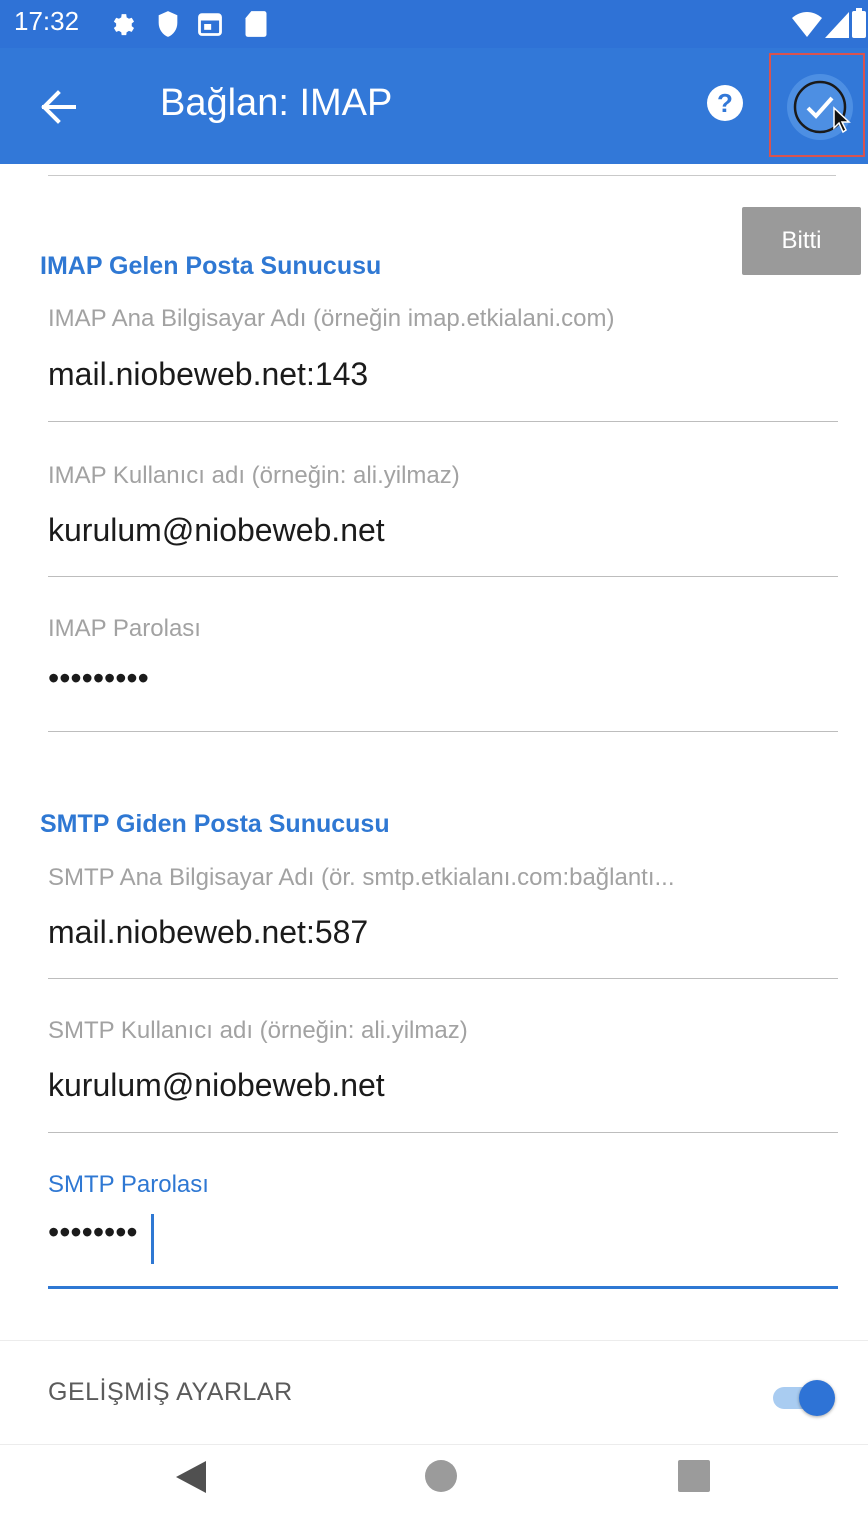  What do you see at coordinates (443, 1287) in the screenshot?
I see `smtp-password-underline` at bounding box center [443, 1287].